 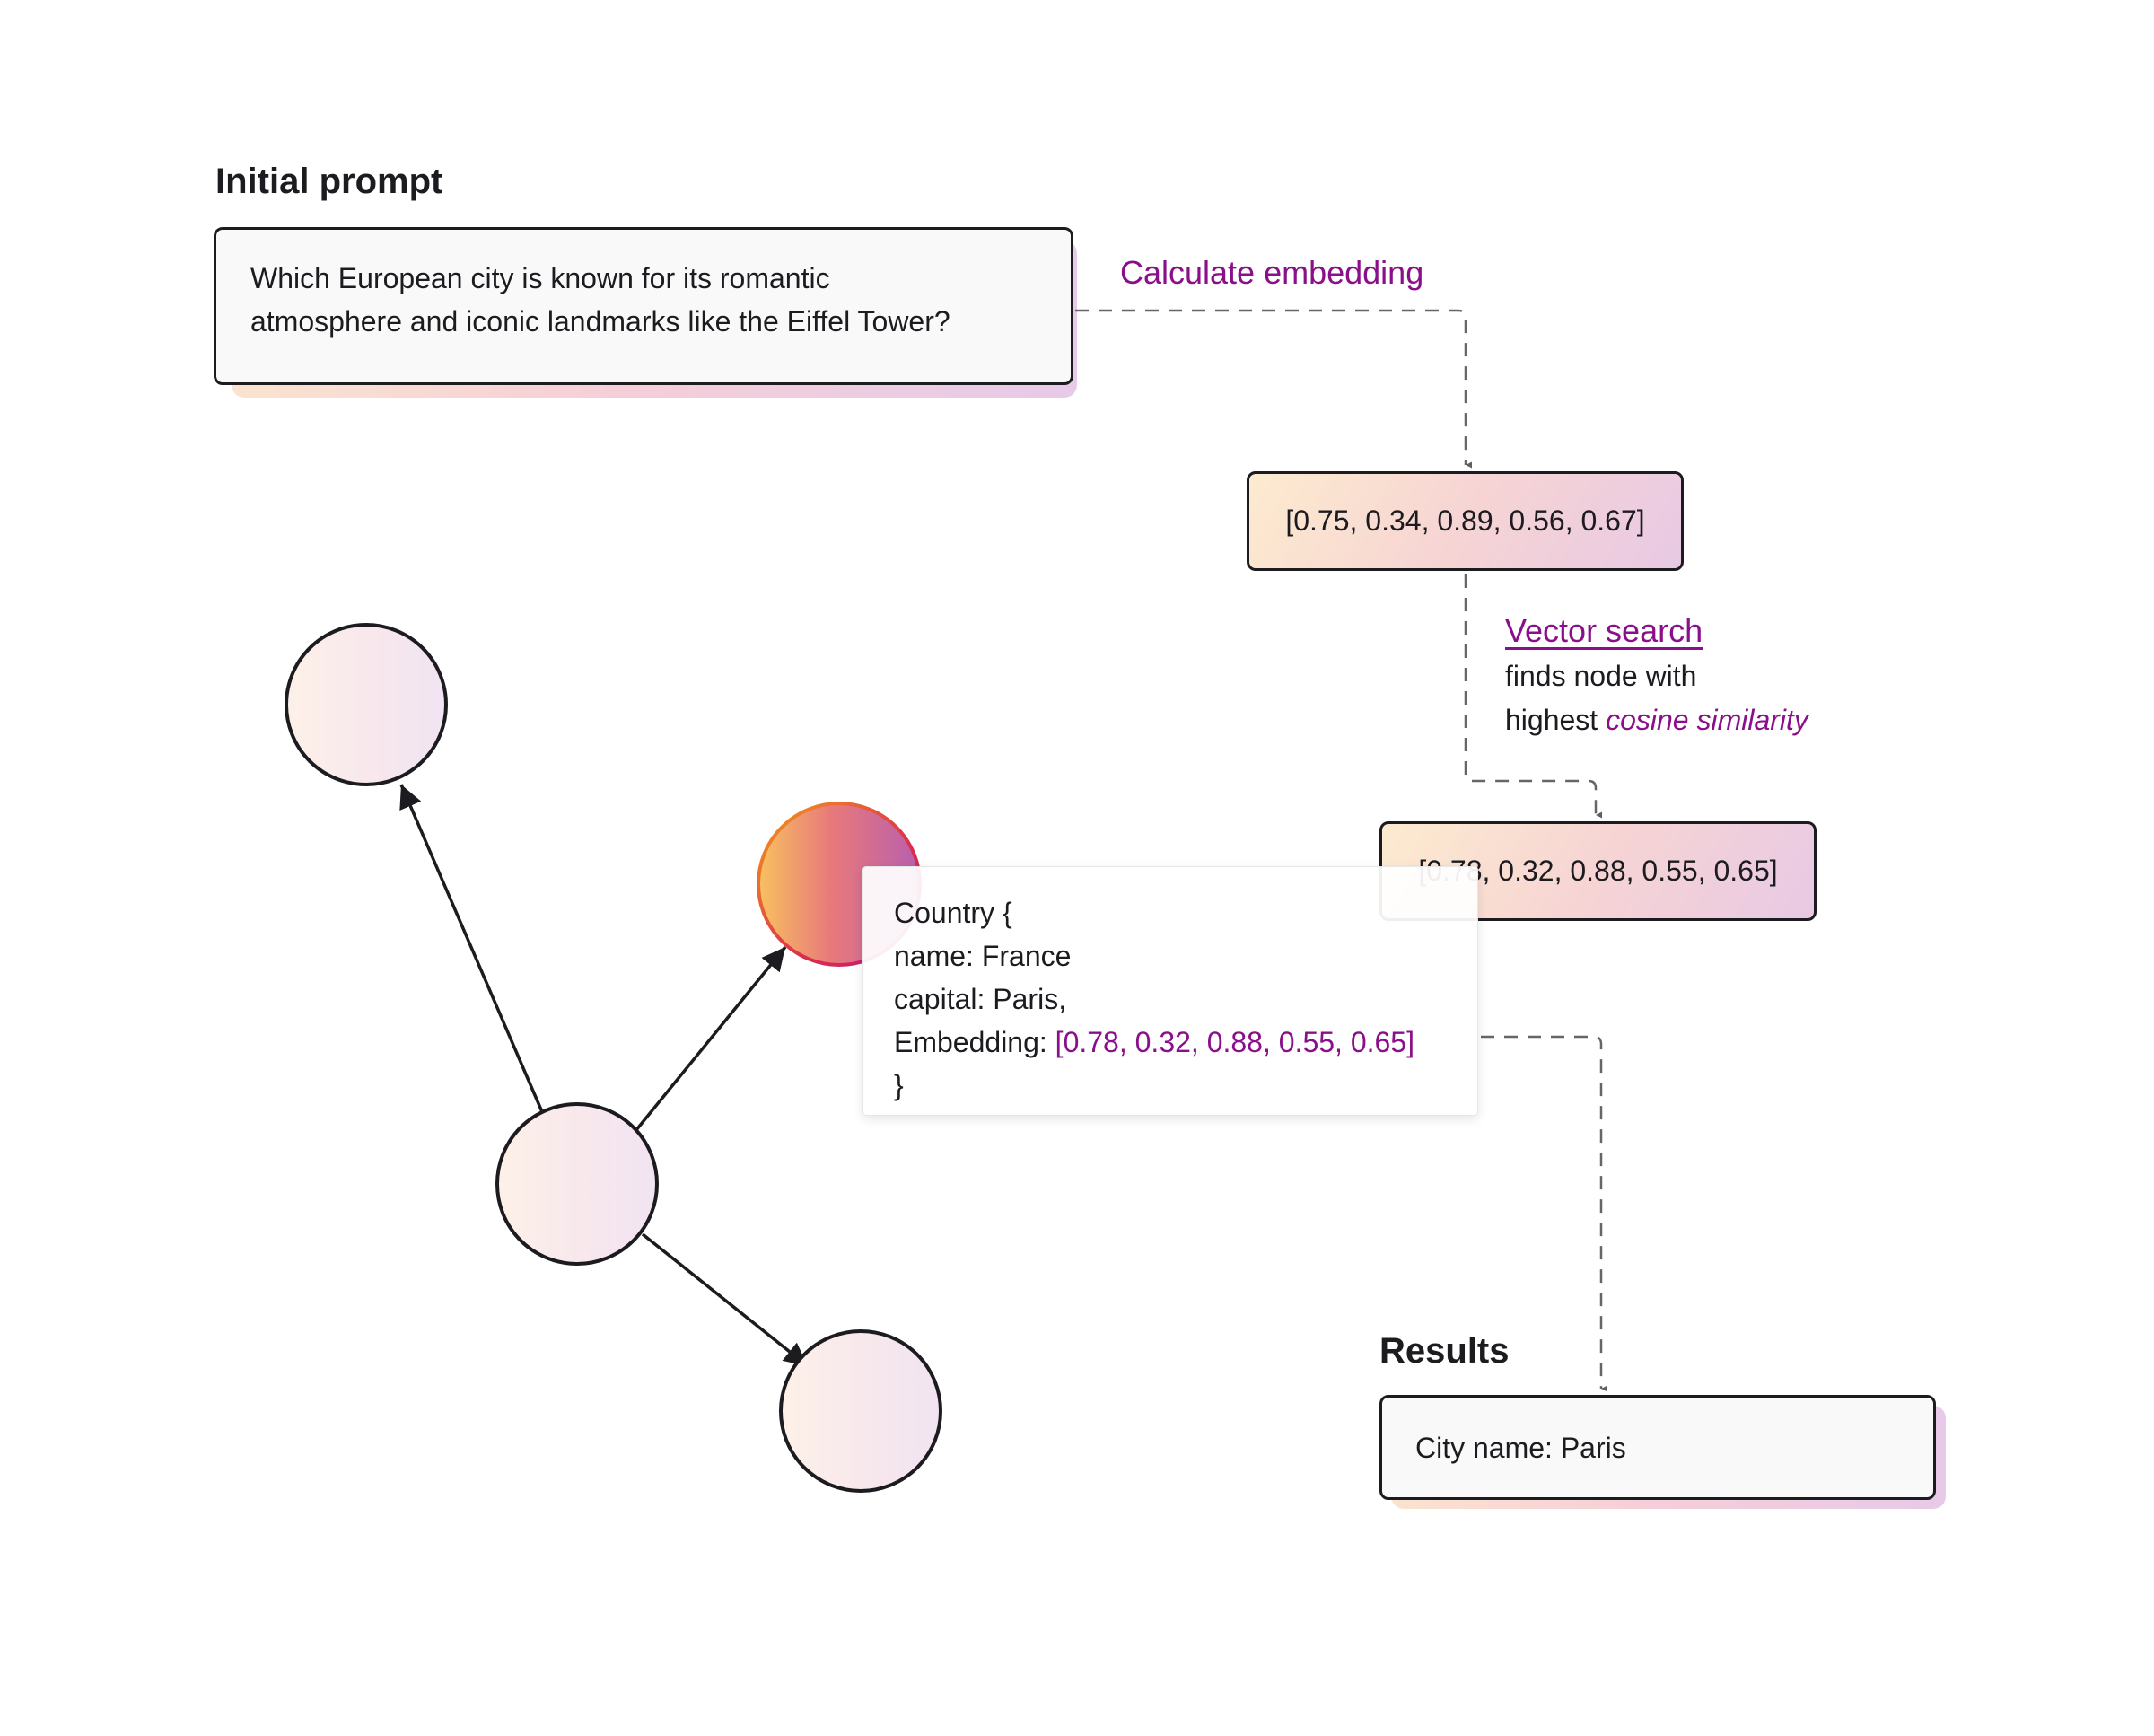 I want to click on graph-edge-hub-to-center, so click(x=710, y=1039).